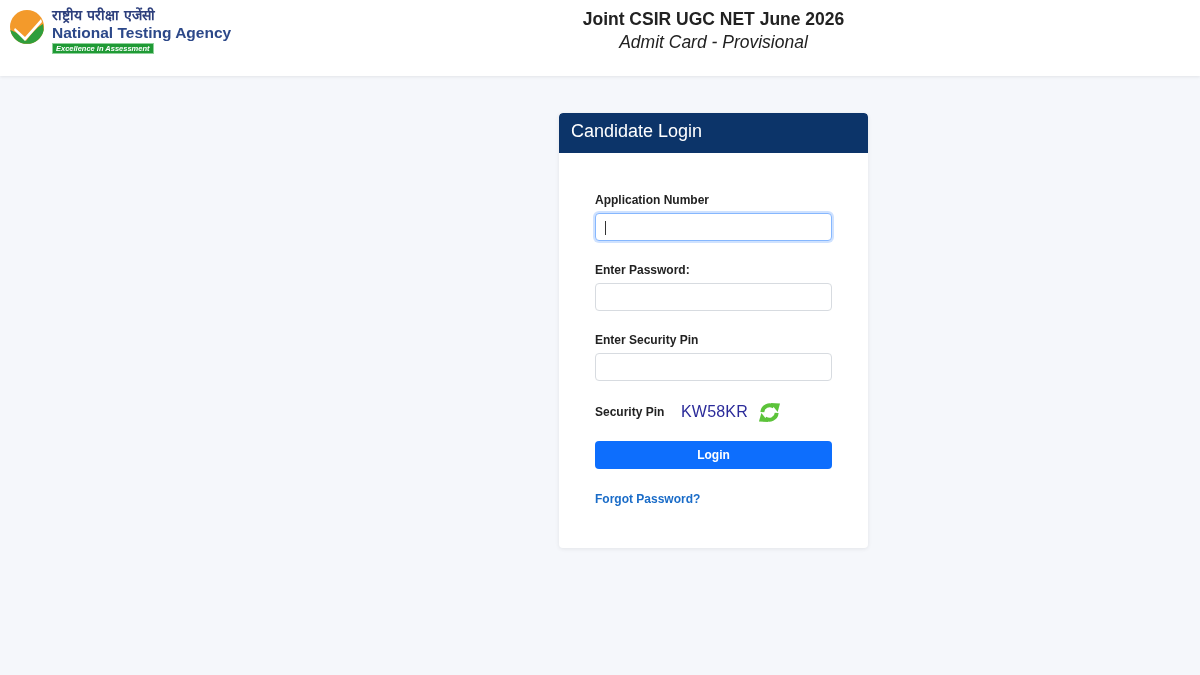  What do you see at coordinates (27, 27) in the screenshot?
I see `checkmark-logo-icon` at bounding box center [27, 27].